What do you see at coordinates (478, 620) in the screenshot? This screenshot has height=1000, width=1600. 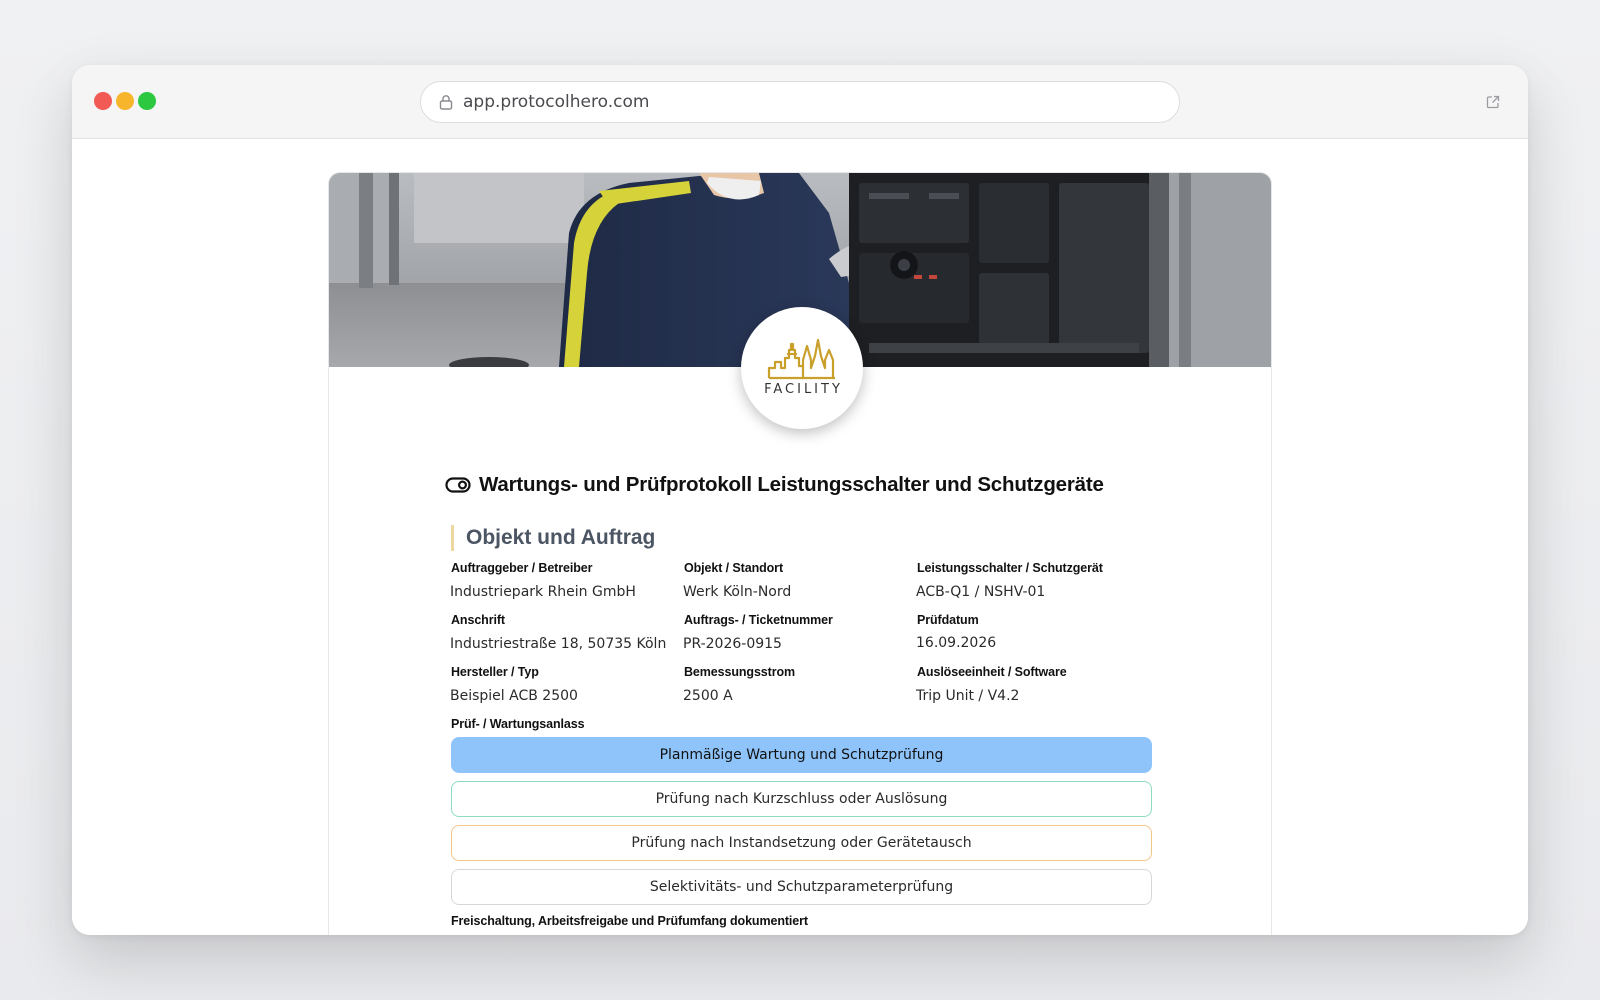 I see `field-label-anschrift: Anschrift` at bounding box center [478, 620].